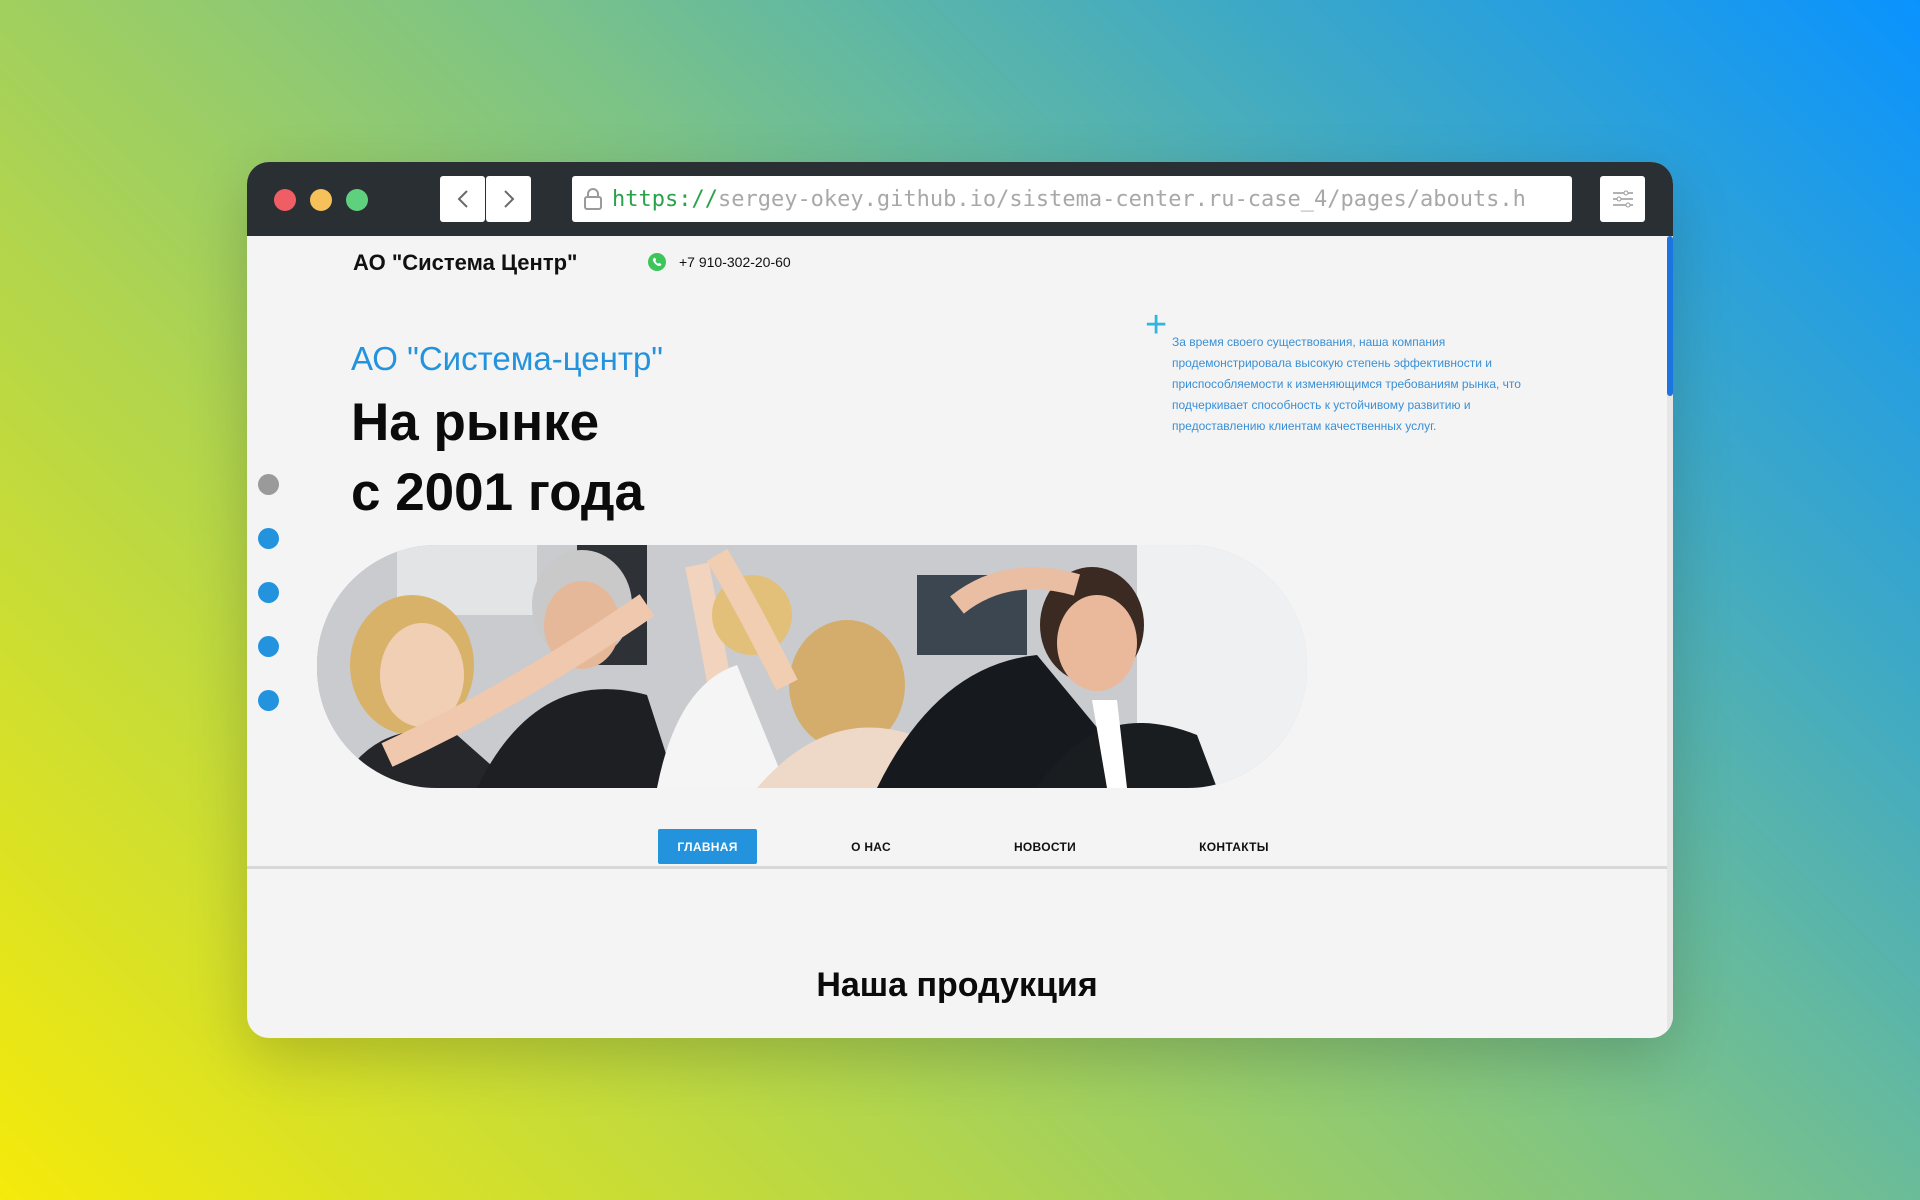  Describe the element at coordinates (465, 263) in the screenshot. I see `brand-name: АО "Система Центр"` at that location.